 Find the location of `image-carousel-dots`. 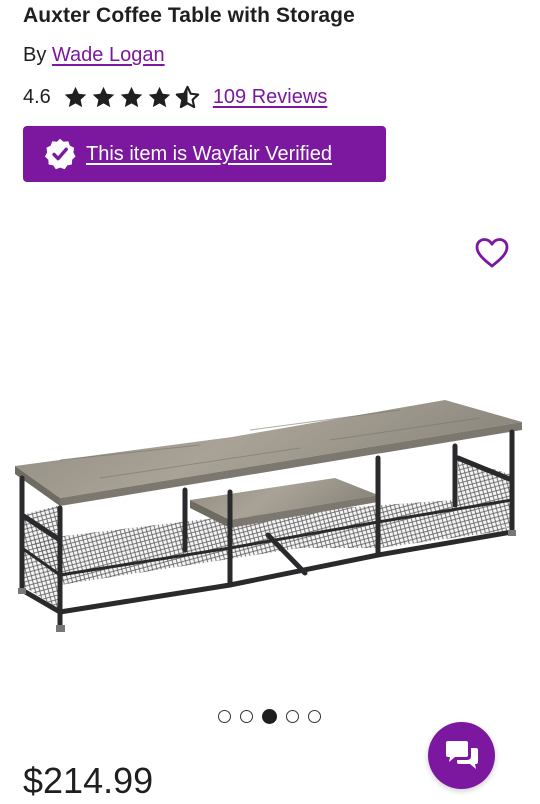

image-carousel-dots is located at coordinates (269, 716).